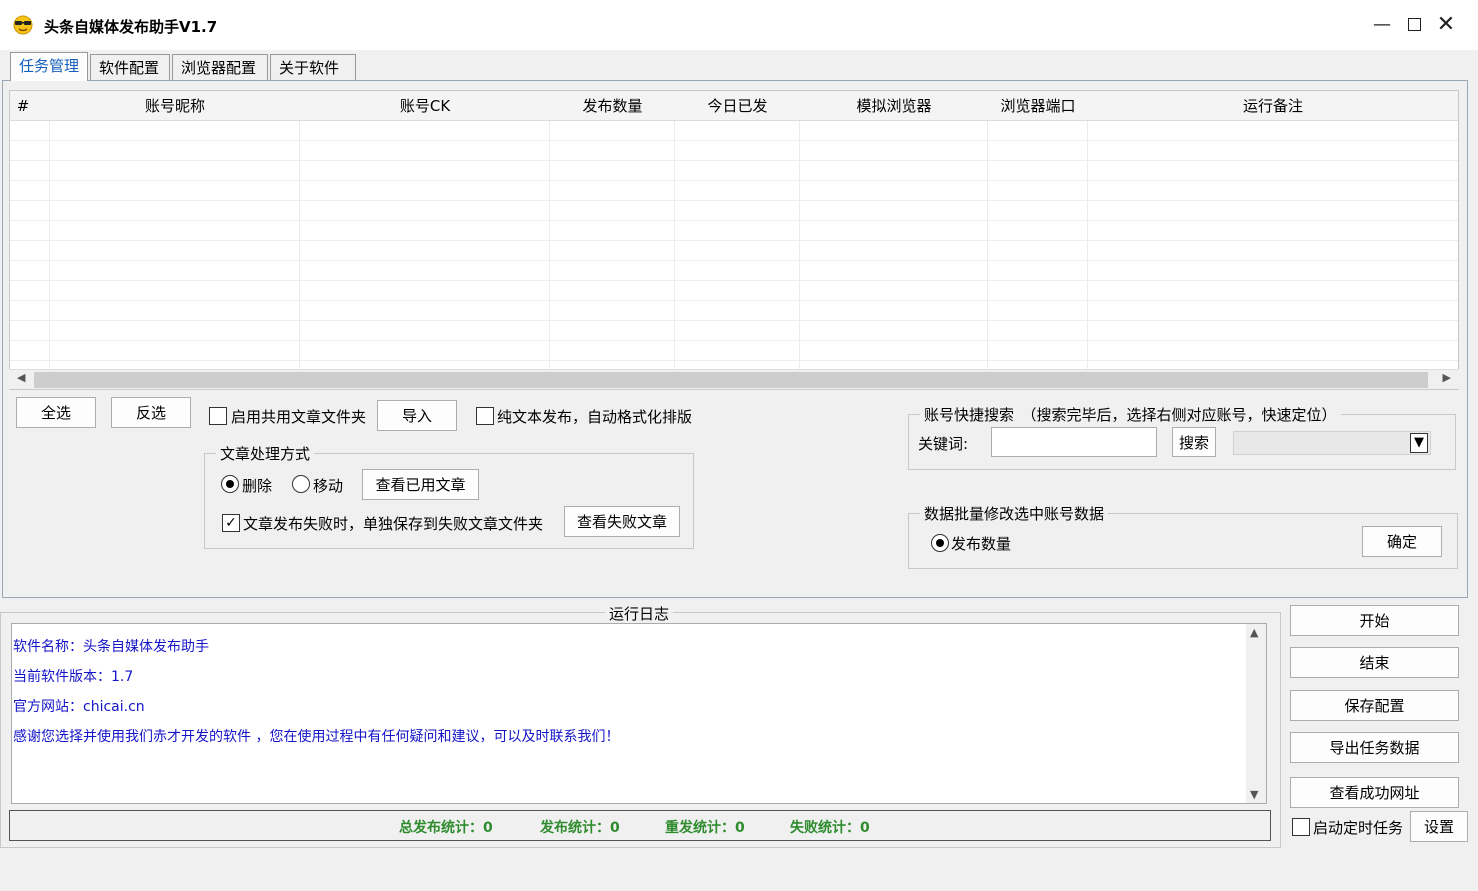 Image resolution: width=1478 pixels, height=891 pixels. I want to click on invert-selection-button: 反选, so click(151, 412).